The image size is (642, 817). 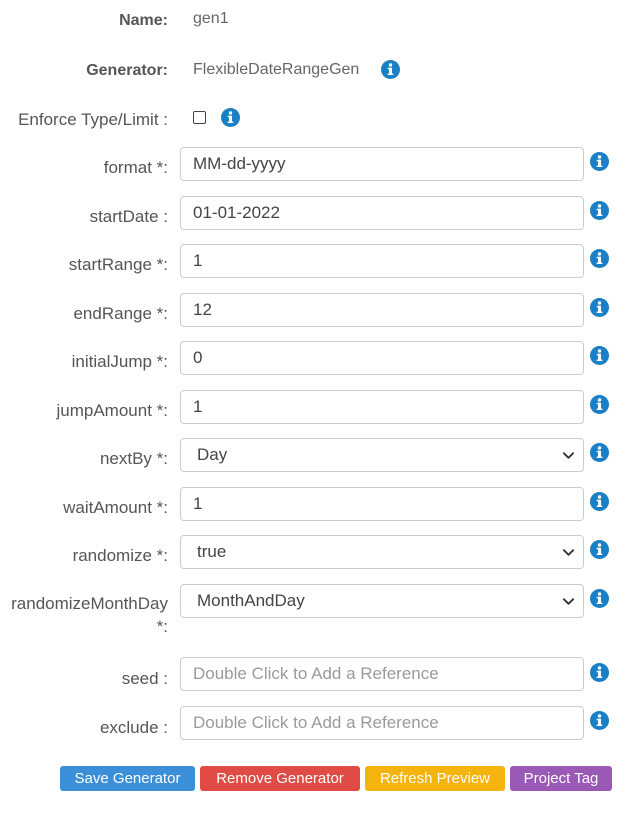 What do you see at coordinates (382, 723) in the screenshot?
I see `exclude-input: Double Click to Add a Reference` at bounding box center [382, 723].